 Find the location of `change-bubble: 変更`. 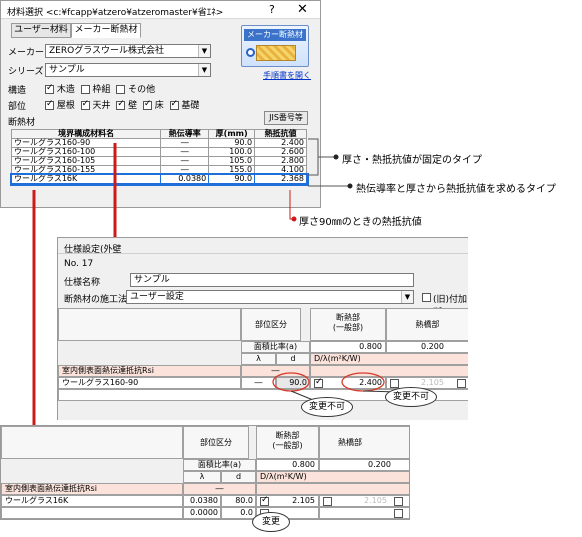

change-bubble: 変更 is located at coordinates (271, 522).